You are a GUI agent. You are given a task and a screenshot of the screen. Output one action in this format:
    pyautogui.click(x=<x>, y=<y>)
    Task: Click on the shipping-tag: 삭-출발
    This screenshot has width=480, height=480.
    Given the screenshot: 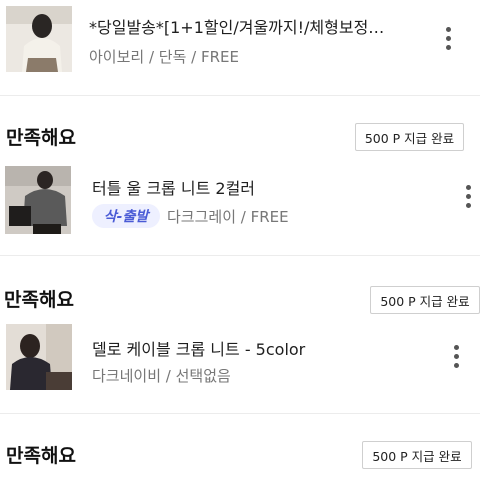 What is the action you would take?
    pyautogui.click(x=126, y=216)
    